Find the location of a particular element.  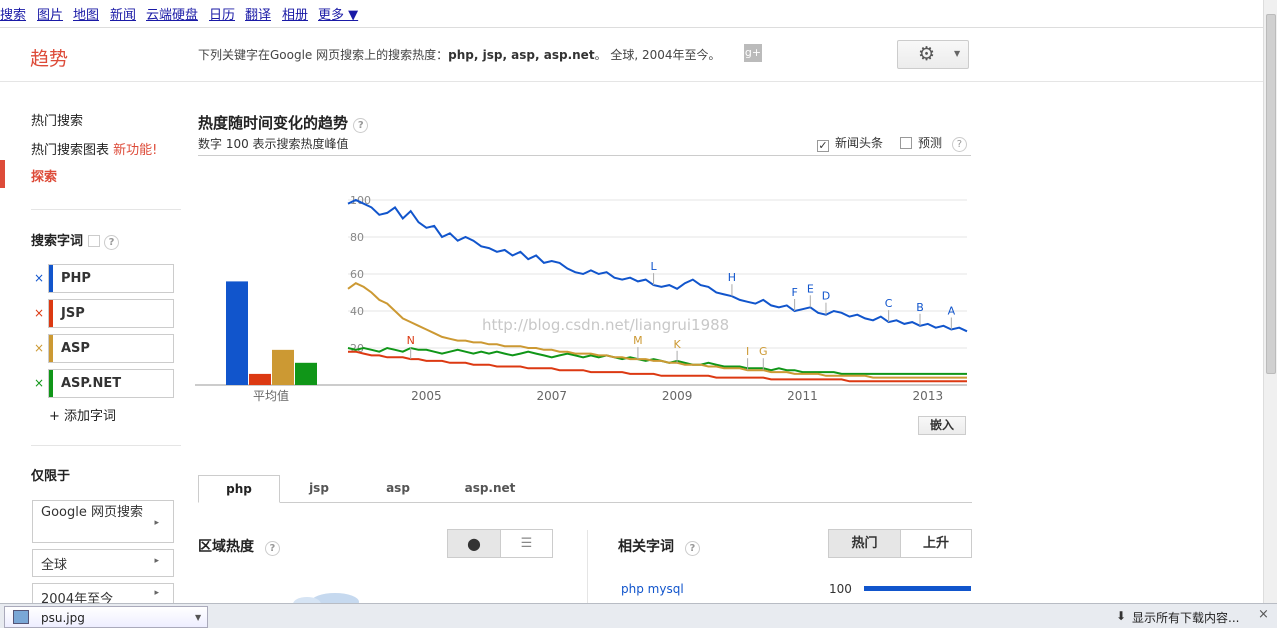

related-term-bar is located at coordinates (917, 588).